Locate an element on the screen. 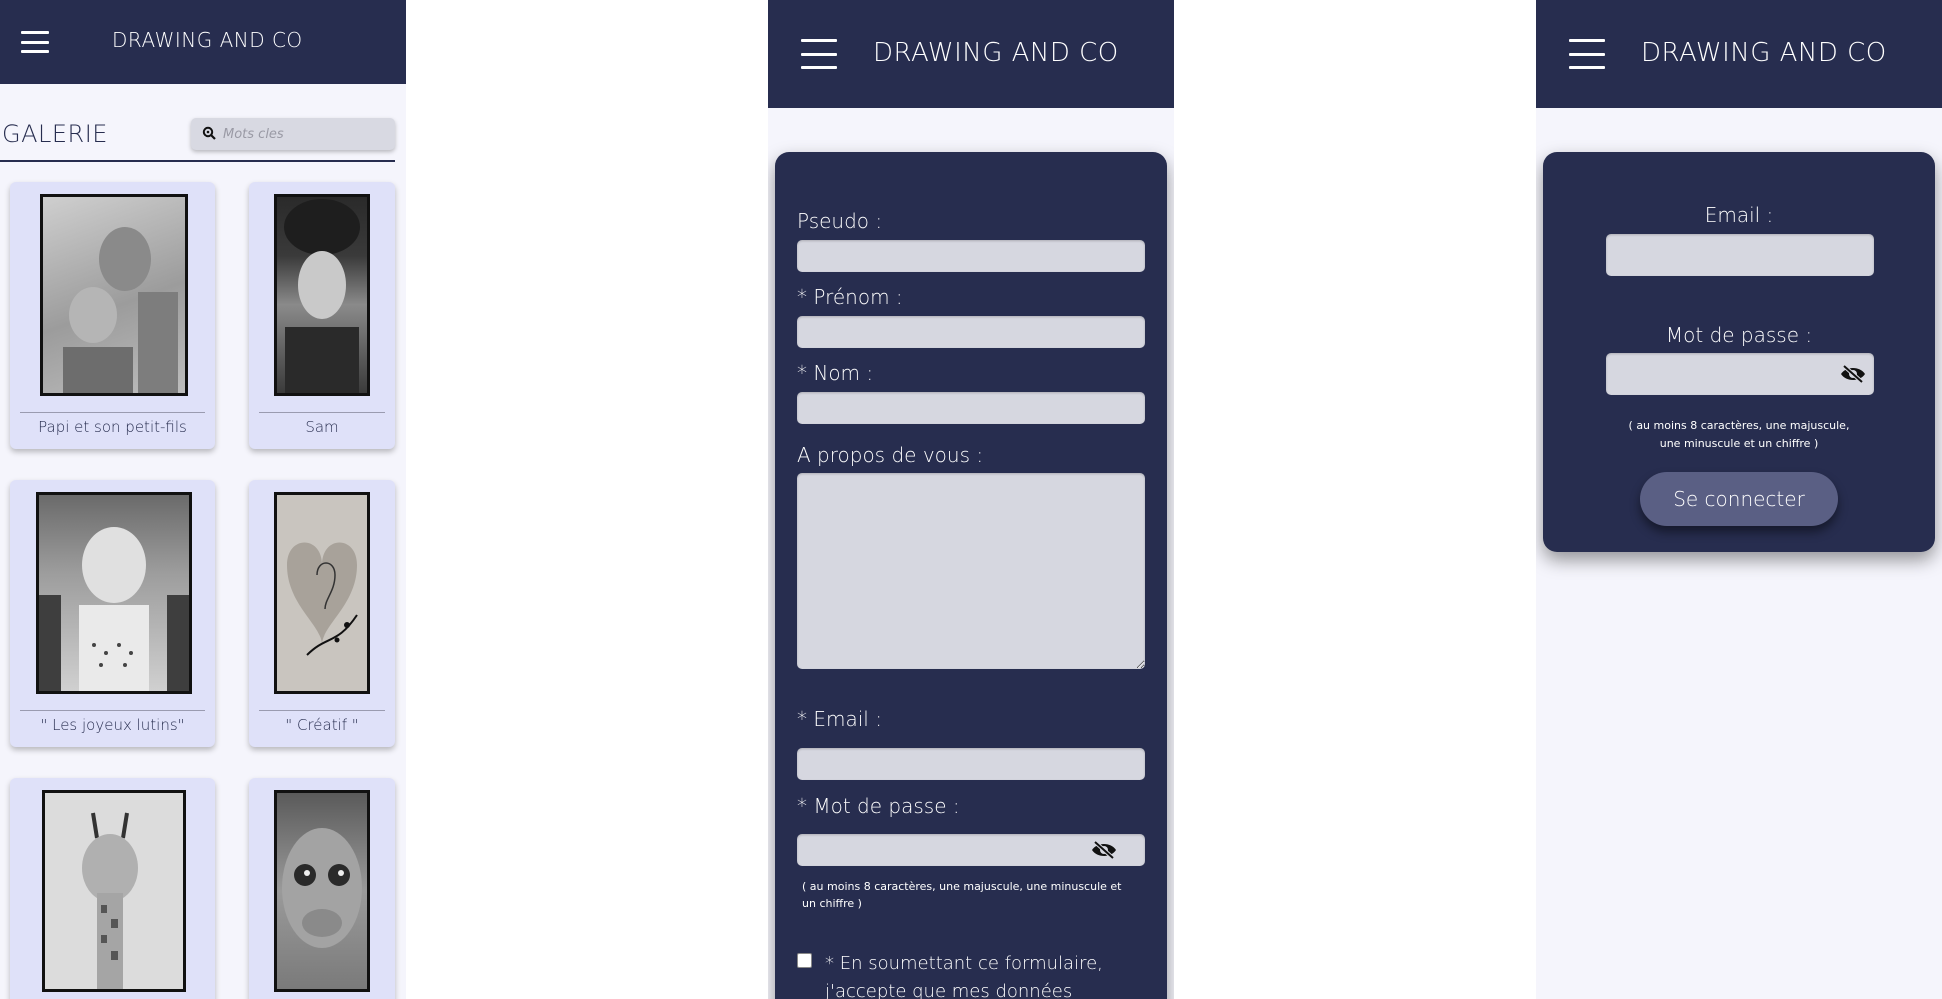 The width and height of the screenshot is (1942, 999). email-label: * Email : is located at coordinates (839, 719).